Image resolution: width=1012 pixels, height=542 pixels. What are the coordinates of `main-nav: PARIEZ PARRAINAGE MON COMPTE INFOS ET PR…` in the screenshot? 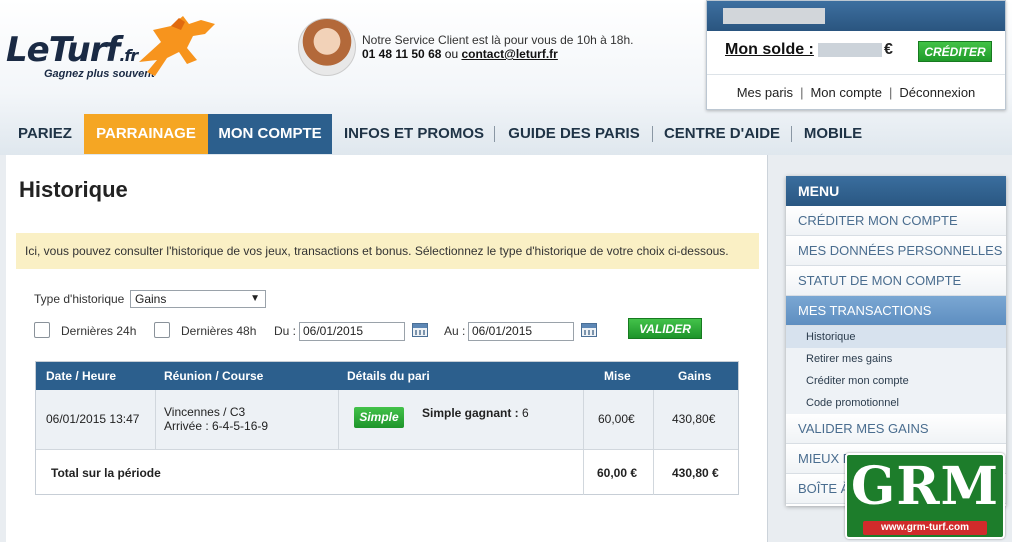 It's located at (506, 134).